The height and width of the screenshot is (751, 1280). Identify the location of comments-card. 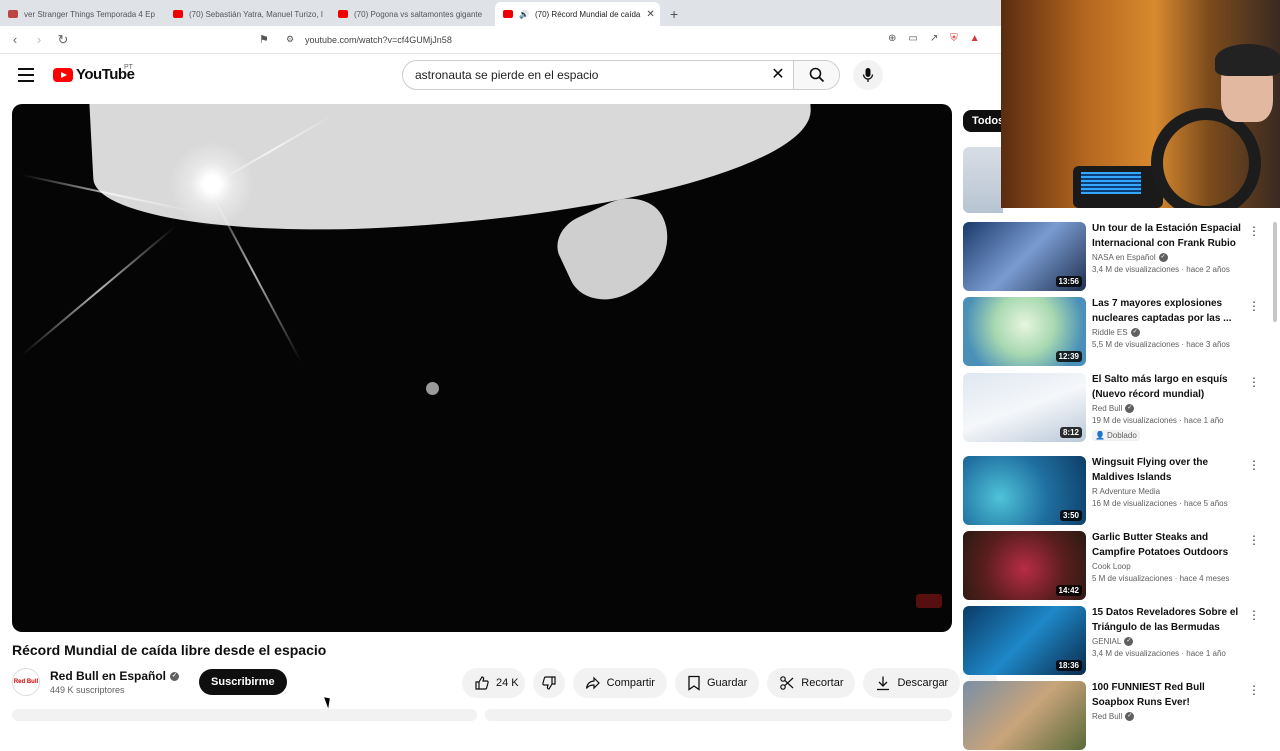
(718, 715).